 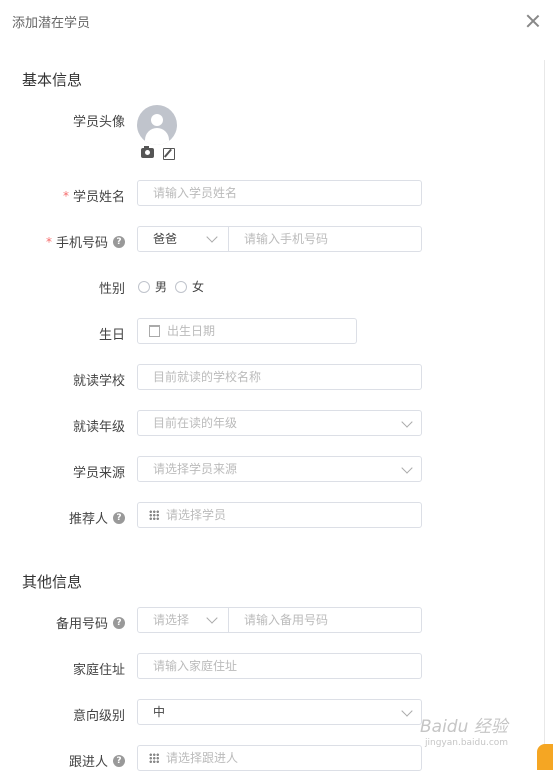 I want to click on backup-relation-placeholder: 请选择, so click(x=171, y=620).